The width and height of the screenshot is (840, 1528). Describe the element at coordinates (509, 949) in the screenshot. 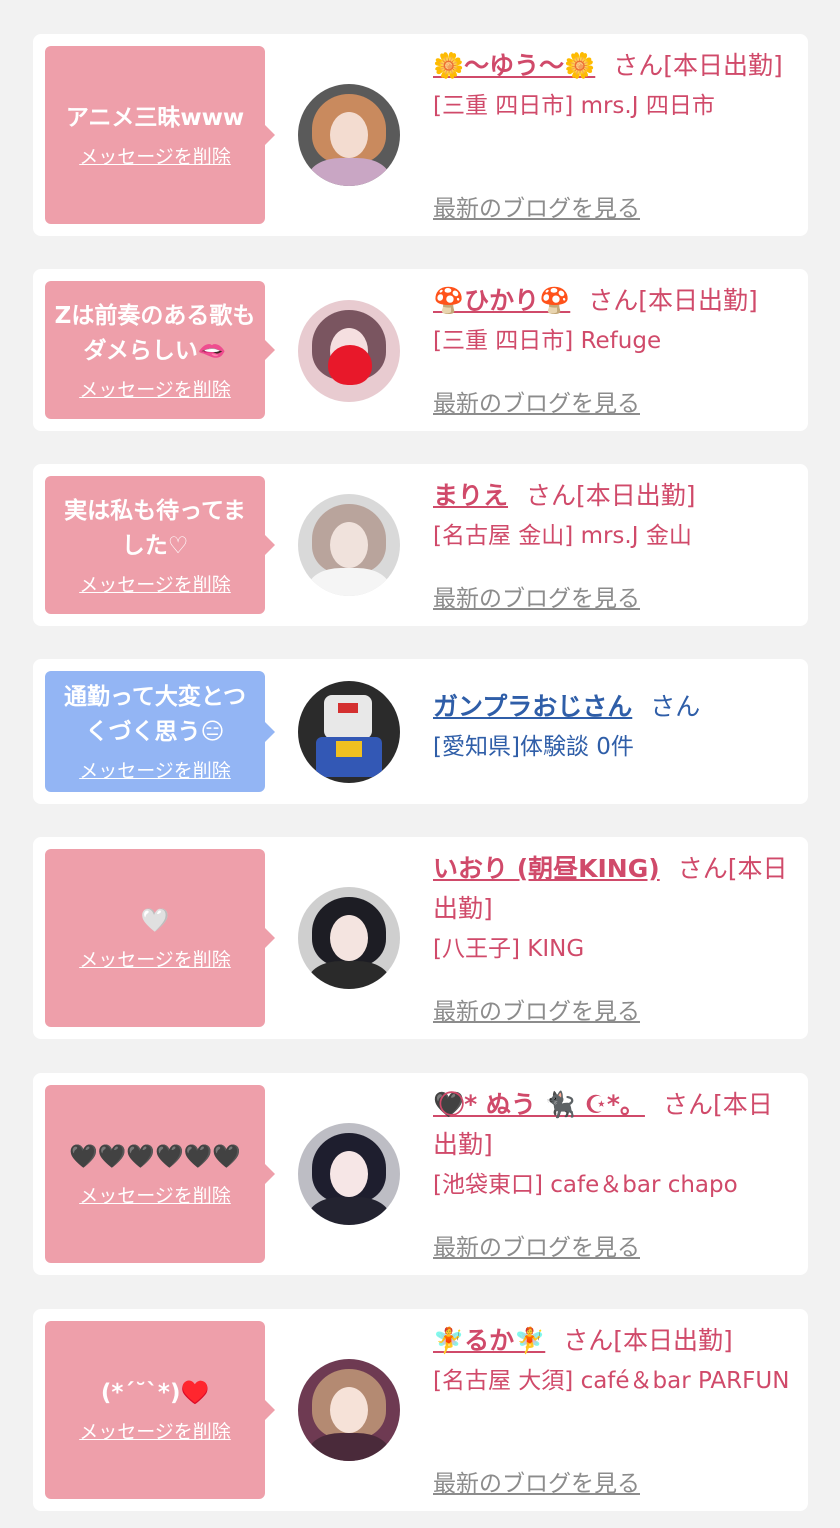

I see `shop-info: [八王子] KING` at that location.